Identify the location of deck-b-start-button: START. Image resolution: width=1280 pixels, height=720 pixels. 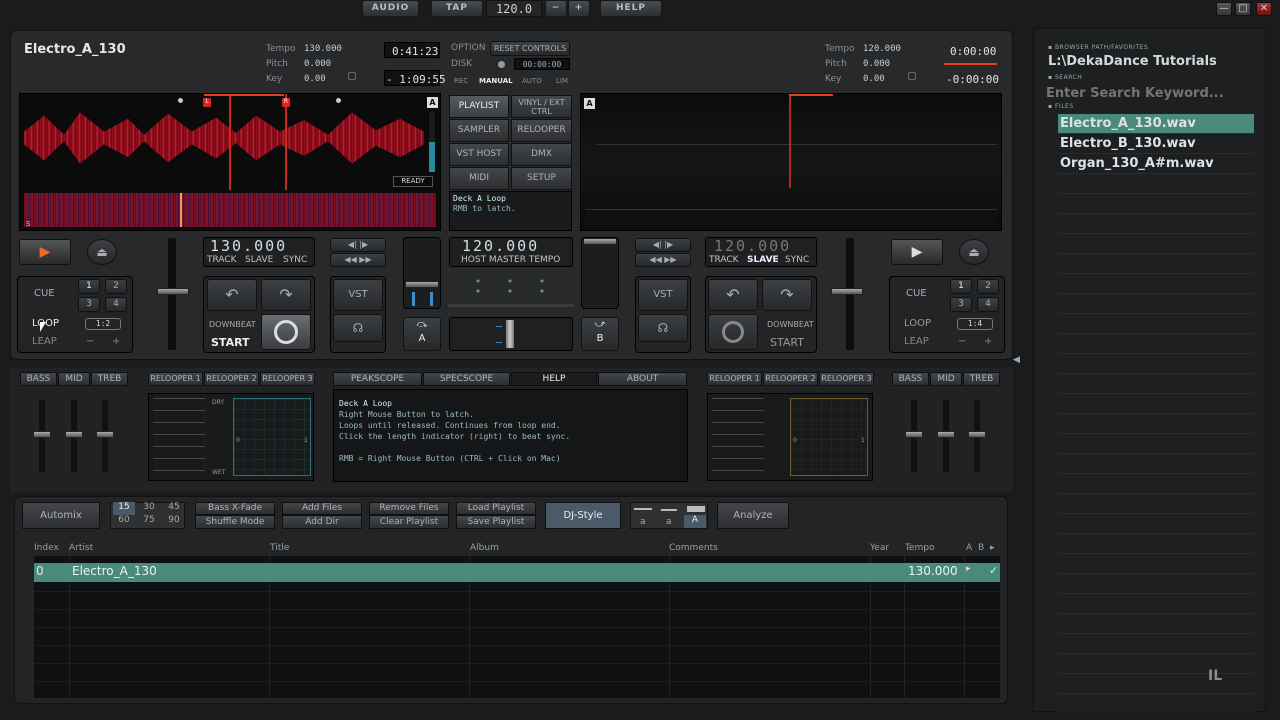
(787, 342).